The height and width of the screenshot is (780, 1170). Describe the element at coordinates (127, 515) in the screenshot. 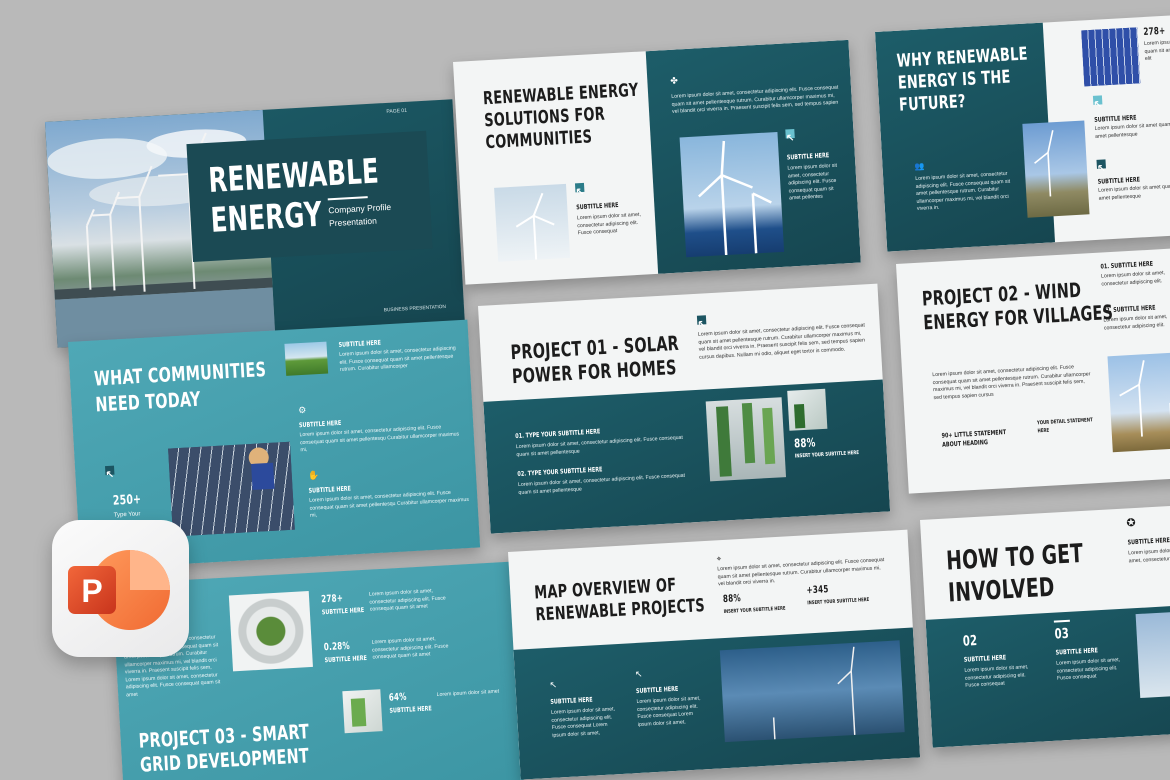

I see `communities-stat-label: Type Your` at that location.